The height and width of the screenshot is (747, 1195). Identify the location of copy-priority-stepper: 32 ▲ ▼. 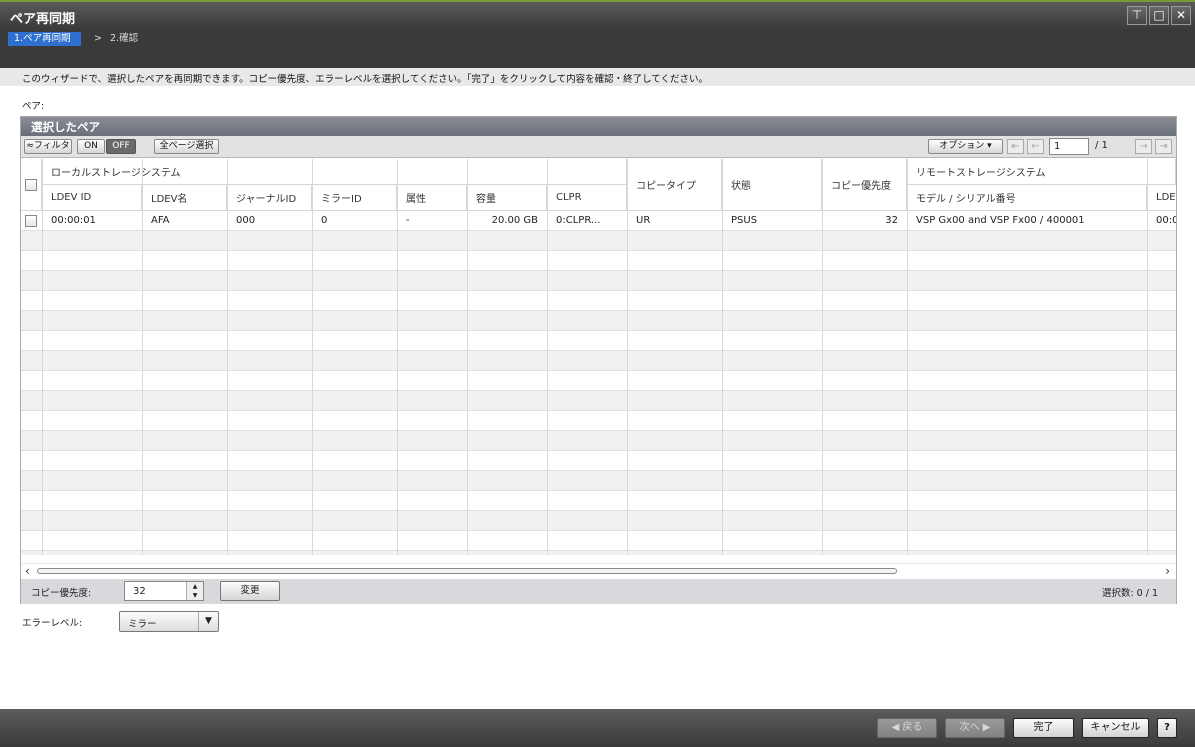
(164, 591).